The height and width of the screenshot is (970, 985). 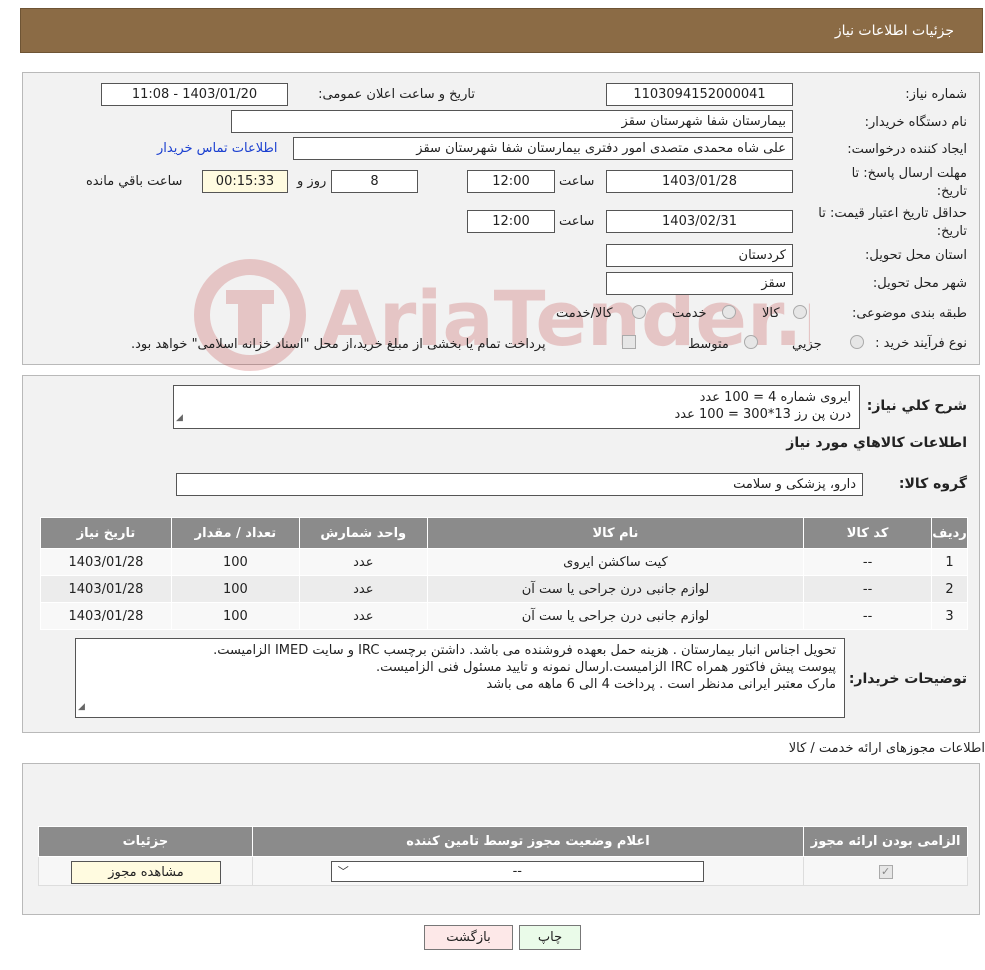 I want to click on announce-label: تاریخ و ساعت اعلان عمومی:, so click(x=396, y=94).